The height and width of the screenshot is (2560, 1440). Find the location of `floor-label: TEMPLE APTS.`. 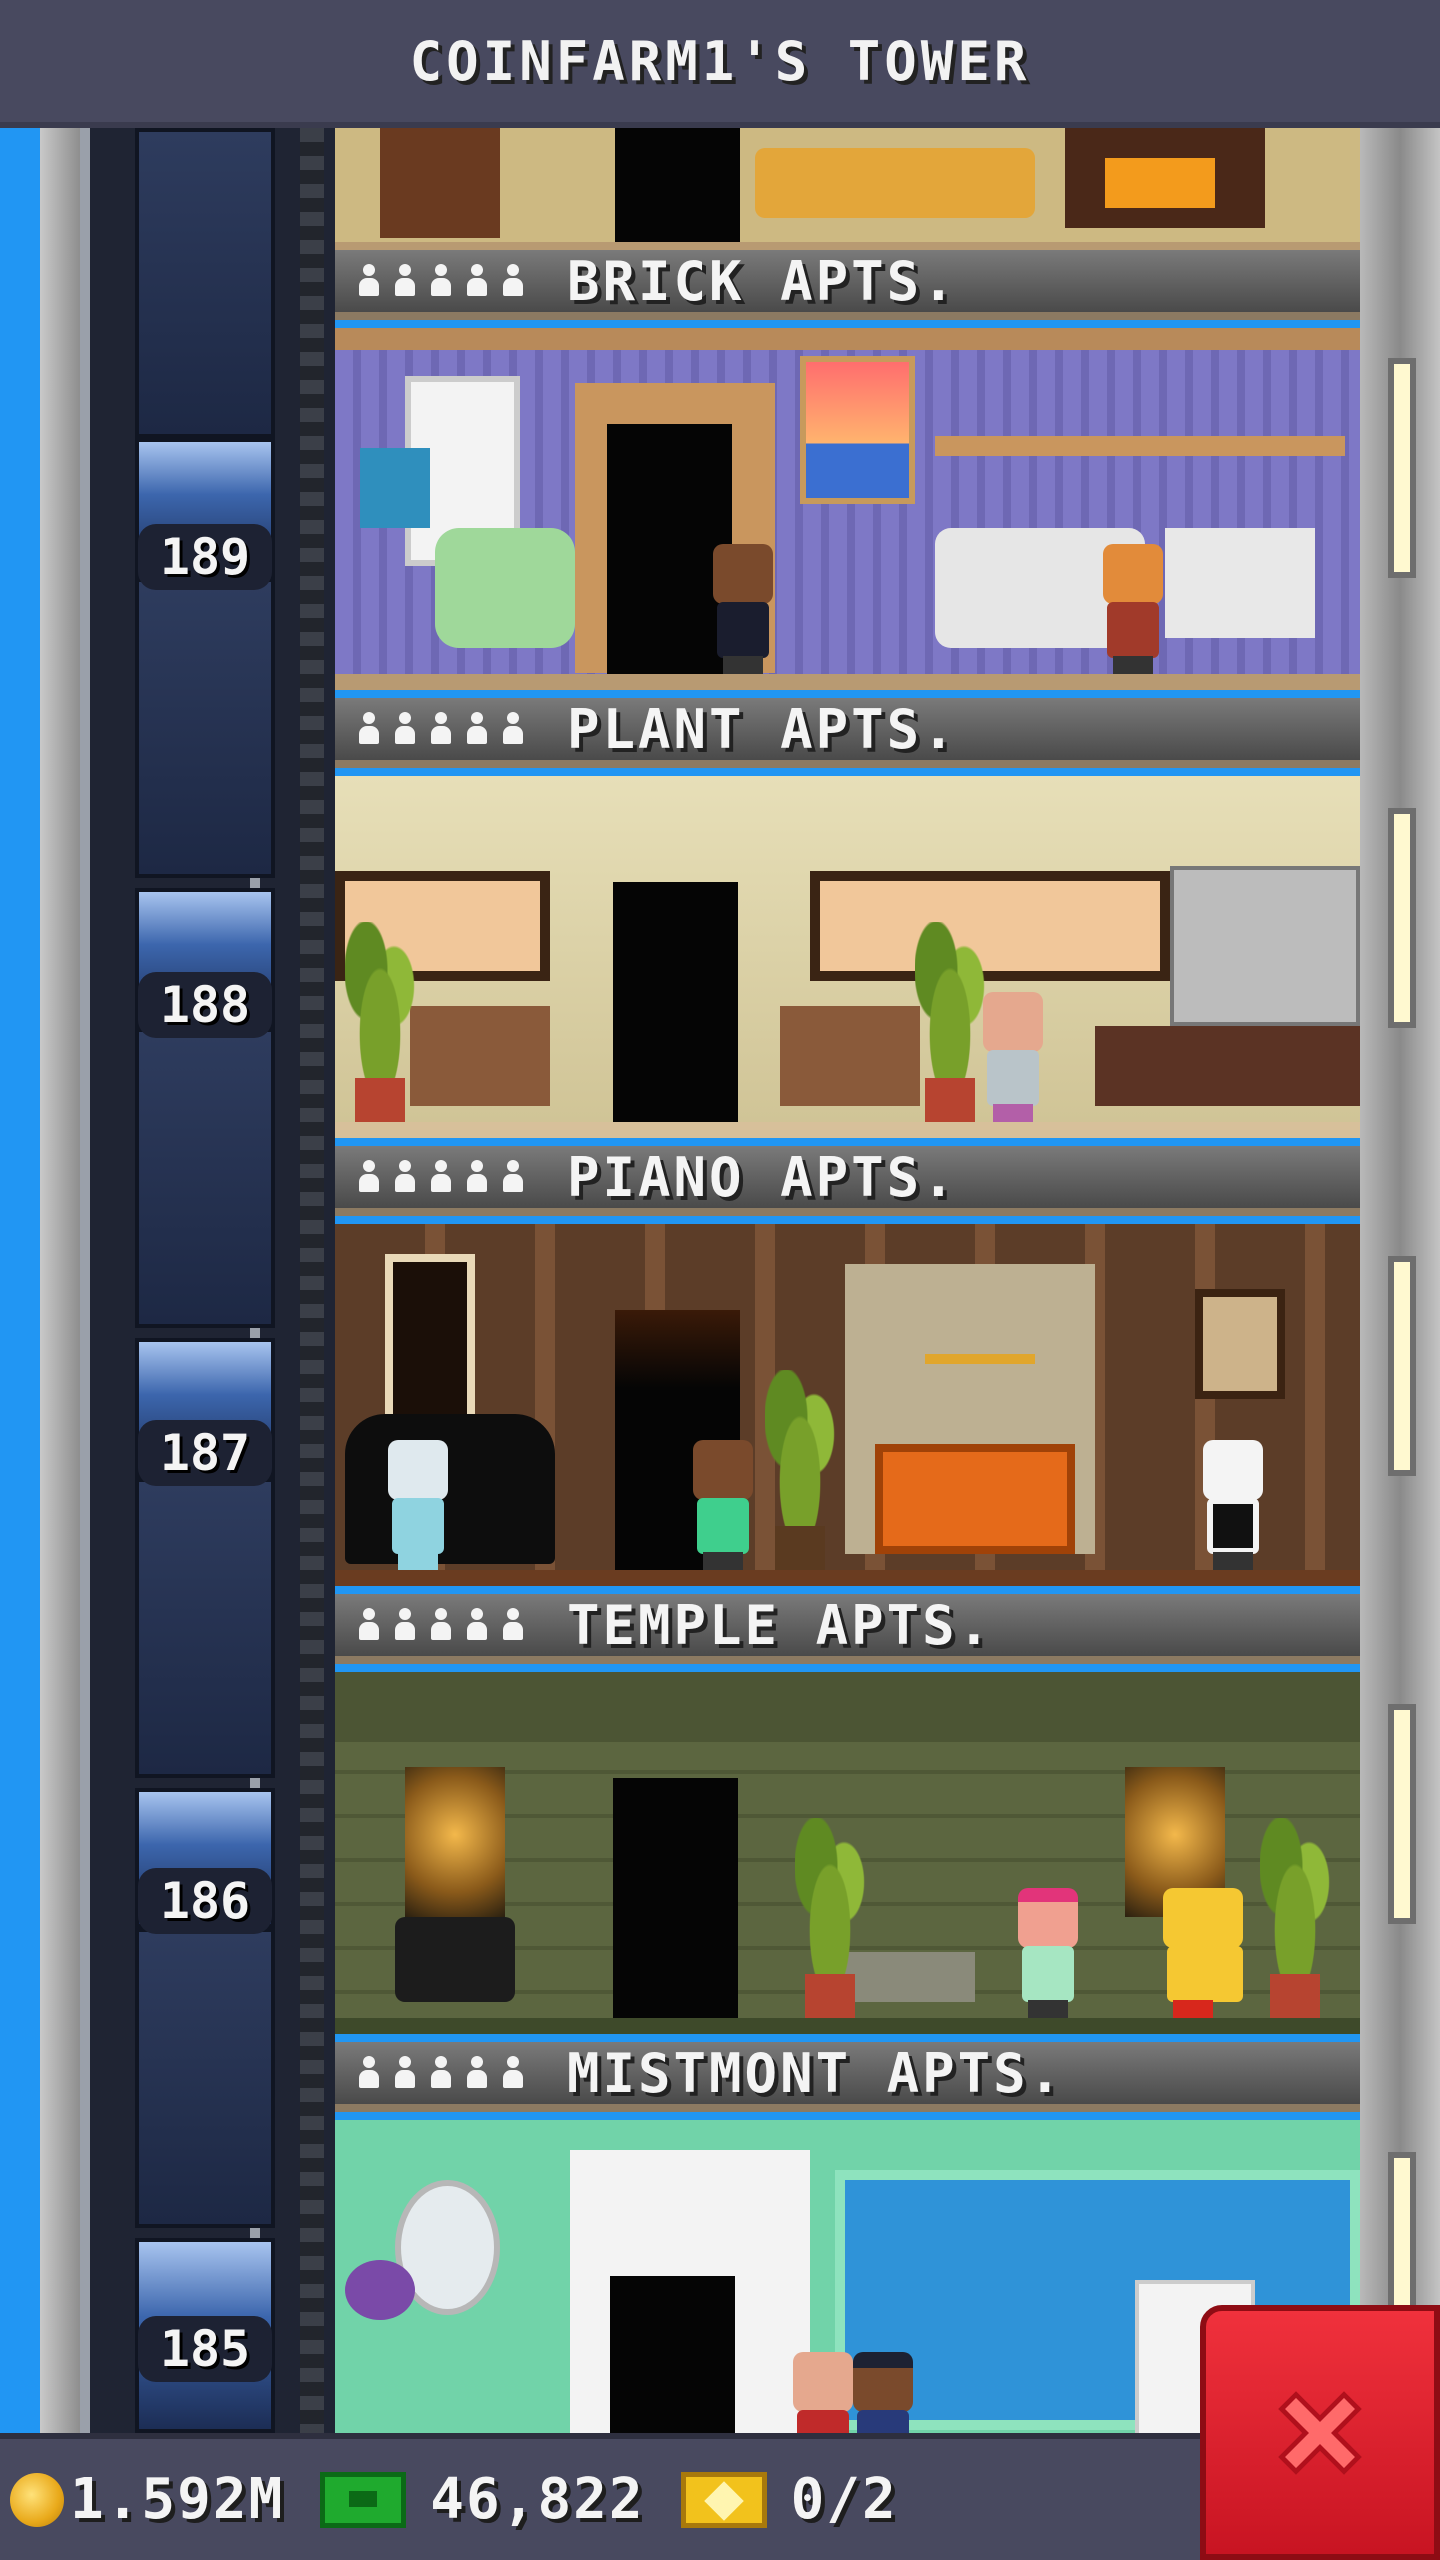

floor-label: TEMPLE APTS. is located at coordinates (847, 1629).